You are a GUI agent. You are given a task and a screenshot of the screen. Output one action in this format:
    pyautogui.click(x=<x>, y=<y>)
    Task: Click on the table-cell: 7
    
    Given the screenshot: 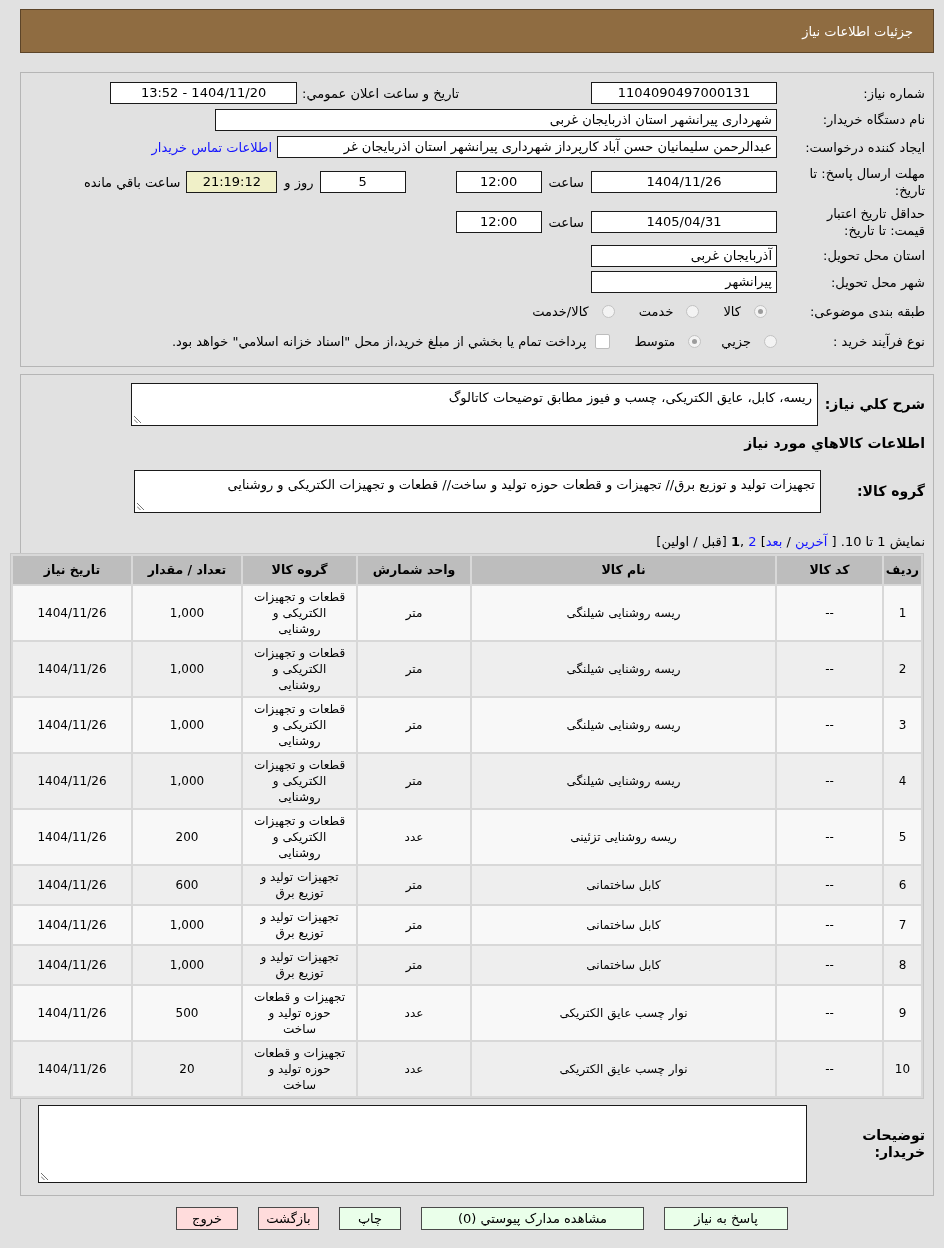 What is the action you would take?
    pyautogui.click(x=902, y=925)
    